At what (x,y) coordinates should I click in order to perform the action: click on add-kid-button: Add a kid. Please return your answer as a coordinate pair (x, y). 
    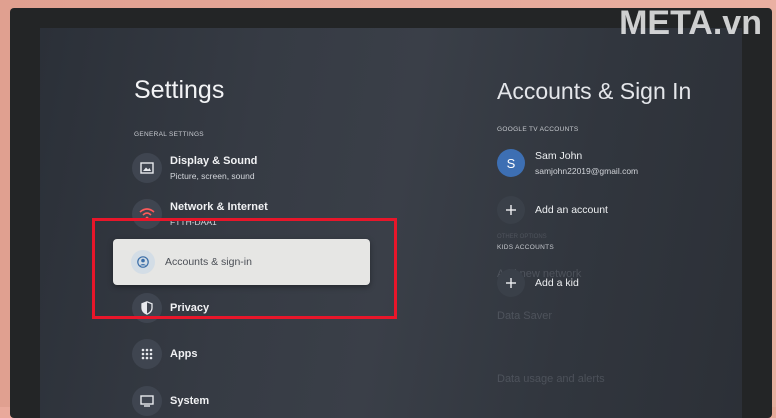
    Looking at the image, I should click on (538, 283).